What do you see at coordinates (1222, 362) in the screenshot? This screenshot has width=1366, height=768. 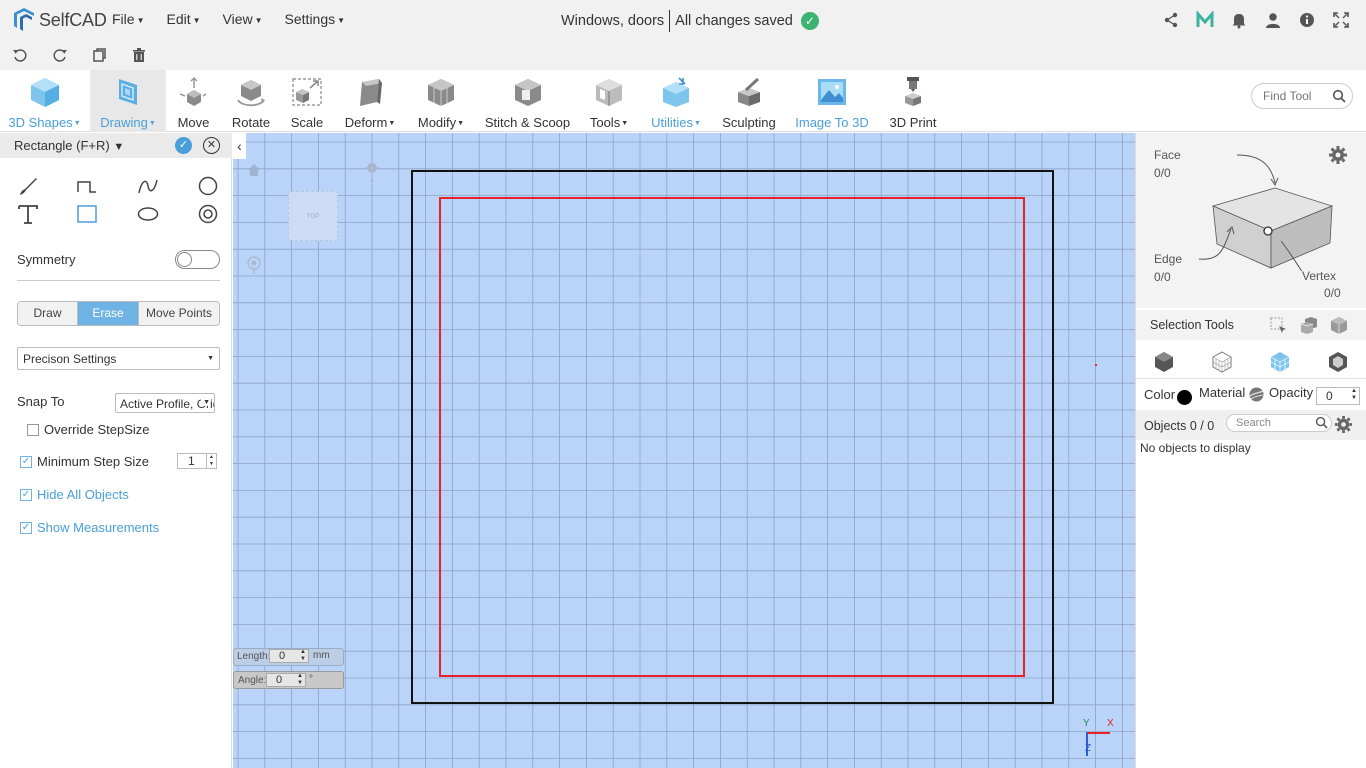 I see `wireframe-view-icon` at bounding box center [1222, 362].